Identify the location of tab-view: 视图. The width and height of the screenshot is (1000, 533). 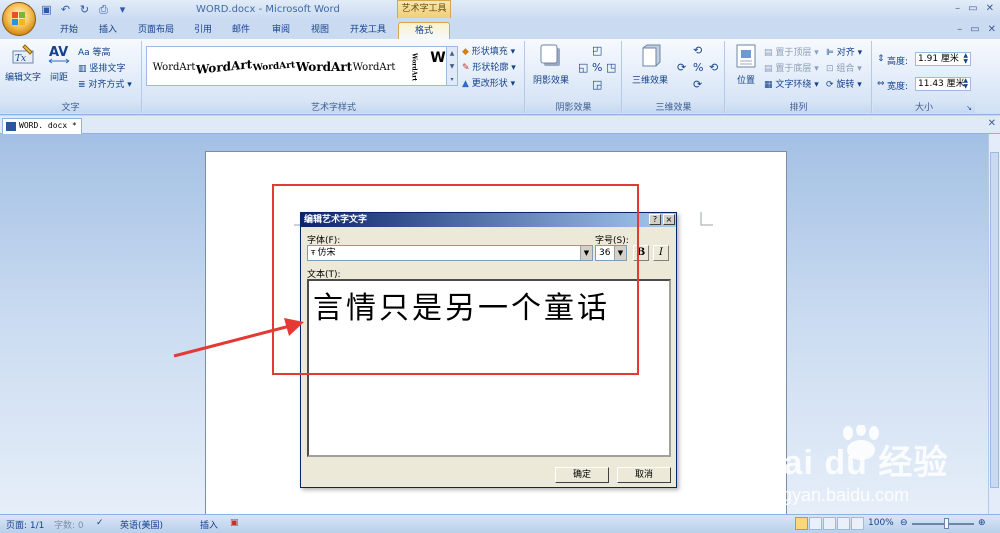
(320, 30).